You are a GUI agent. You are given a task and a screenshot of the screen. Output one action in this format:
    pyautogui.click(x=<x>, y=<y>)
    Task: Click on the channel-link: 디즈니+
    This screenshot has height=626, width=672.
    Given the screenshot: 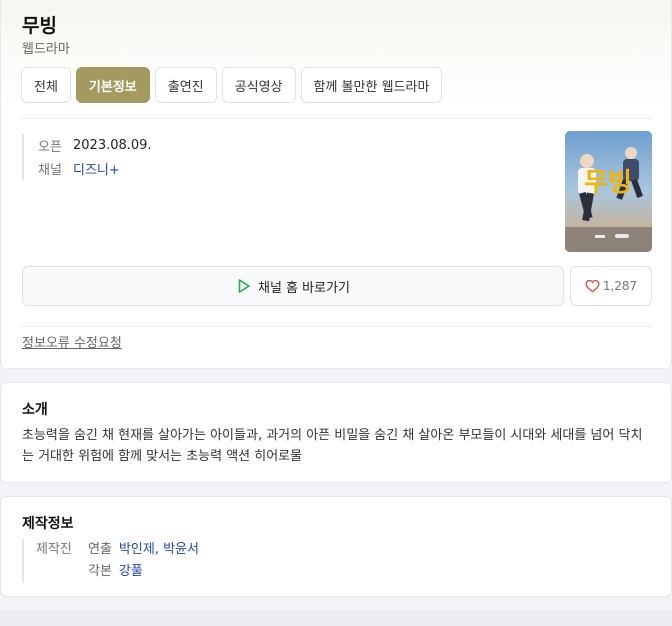 What is the action you would take?
    pyautogui.click(x=96, y=168)
    